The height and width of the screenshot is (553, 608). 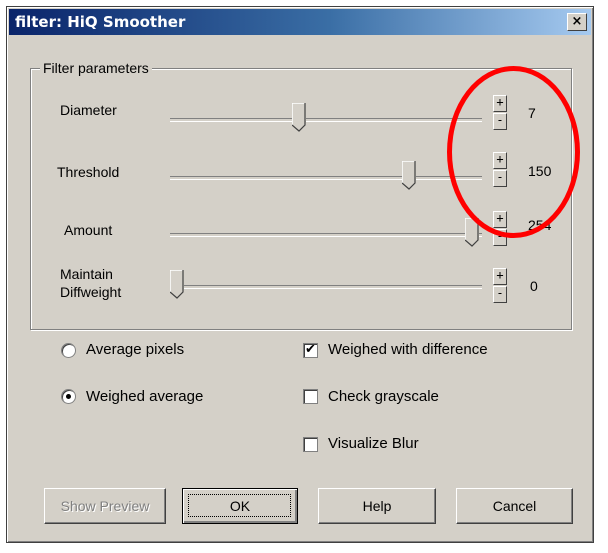 I want to click on window-title: filter: HiQ Smoother, so click(x=100, y=22).